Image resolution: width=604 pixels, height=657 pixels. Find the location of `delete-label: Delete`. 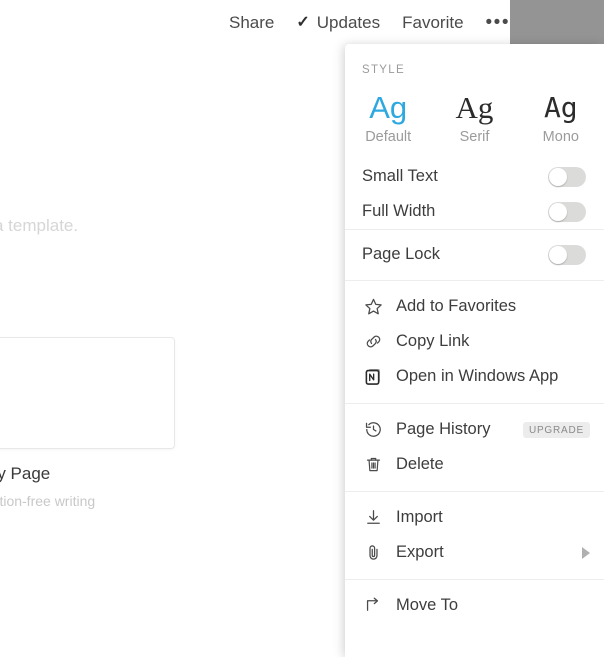

delete-label: Delete is located at coordinates (420, 464).